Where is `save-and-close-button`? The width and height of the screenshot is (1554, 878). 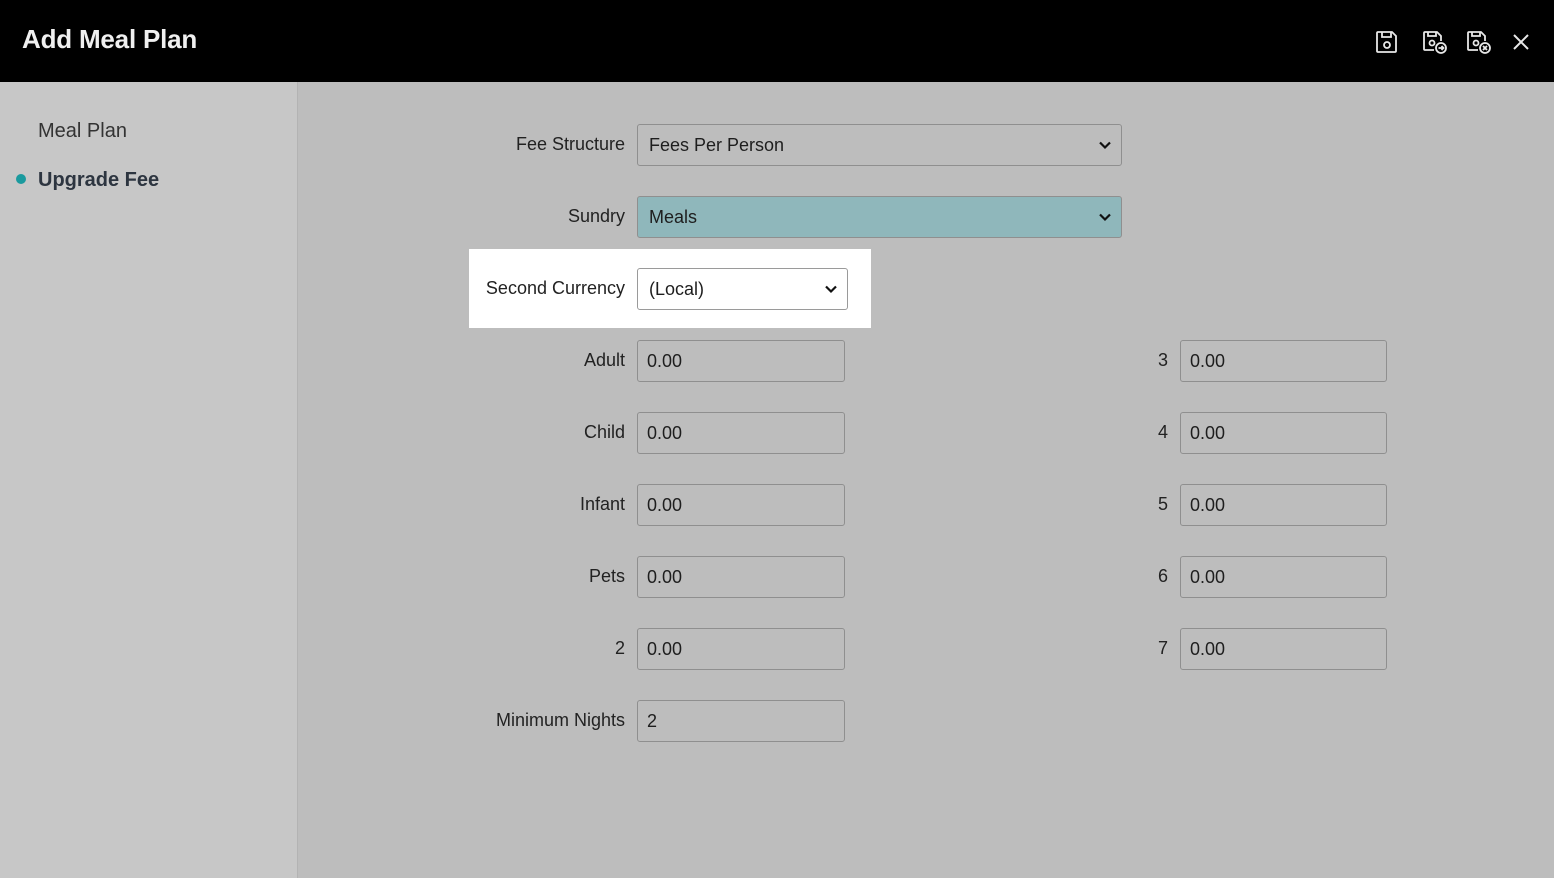 save-and-close-button is located at coordinates (1478, 42).